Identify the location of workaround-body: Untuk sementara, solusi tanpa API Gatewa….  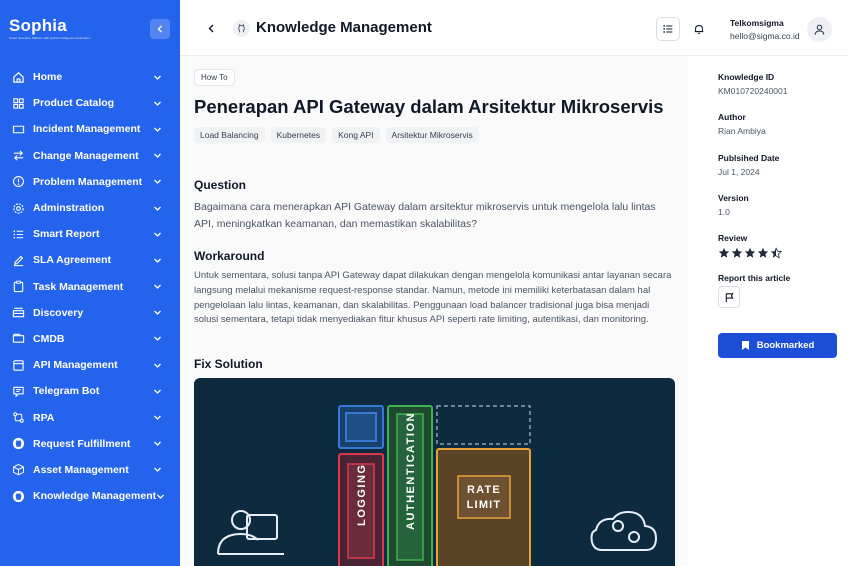
(433, 298).